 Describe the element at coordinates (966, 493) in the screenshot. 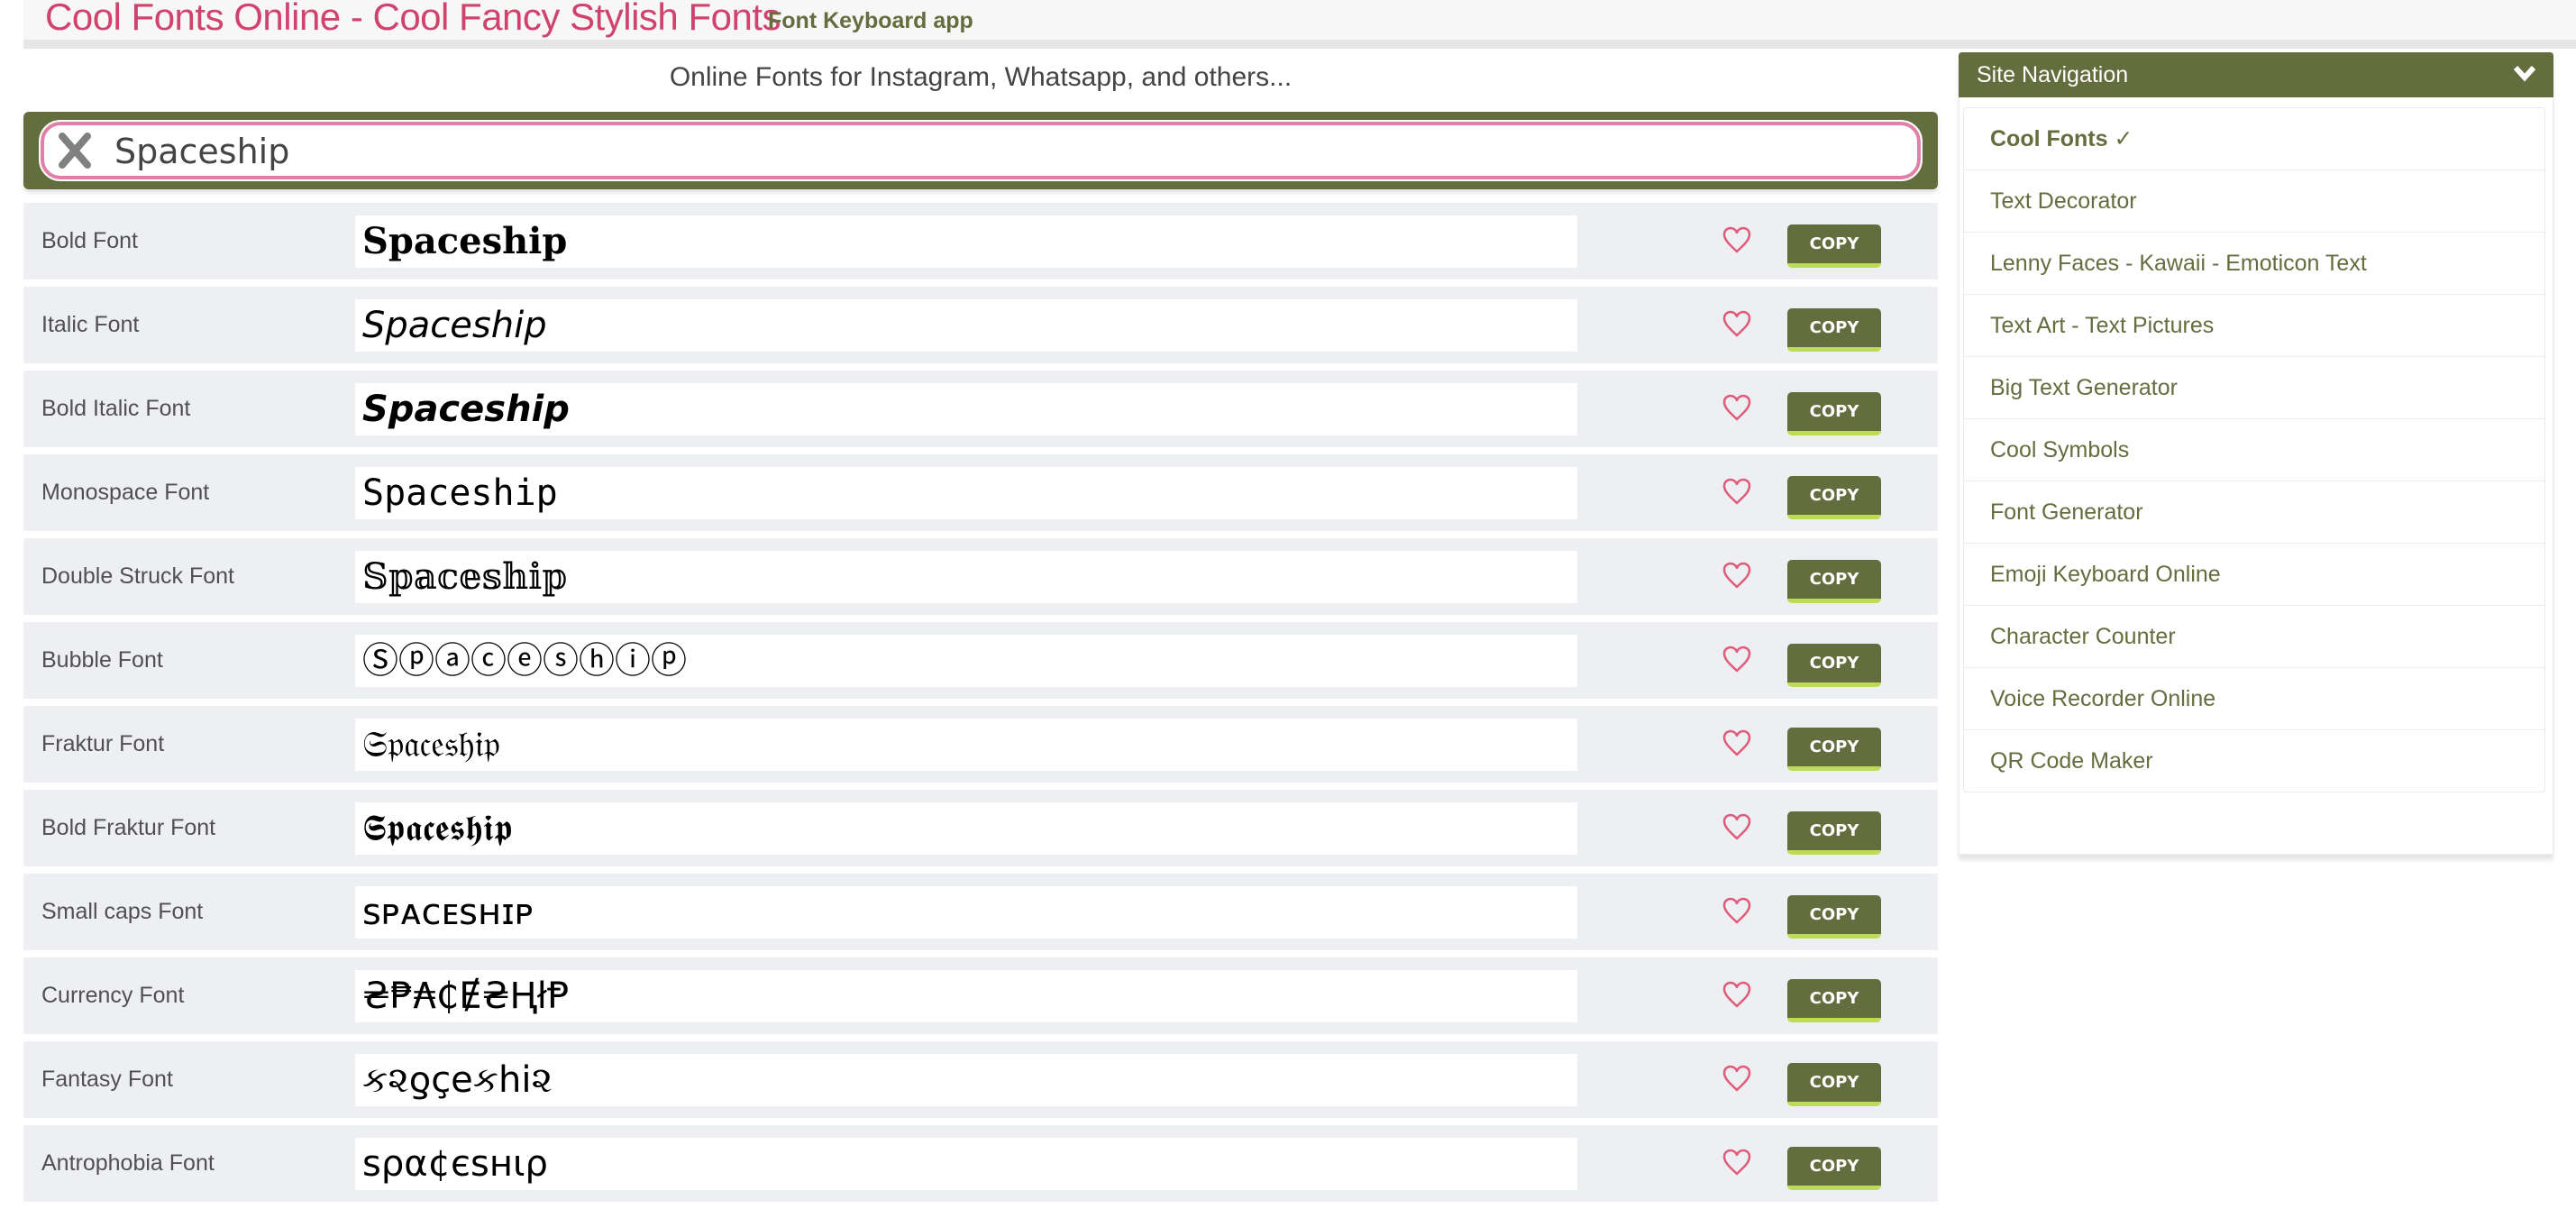

I see `font-preview: 𝚂𝚙𝚊𝚌𝚎𝚜𝚑𝚒𝚙` at that location.